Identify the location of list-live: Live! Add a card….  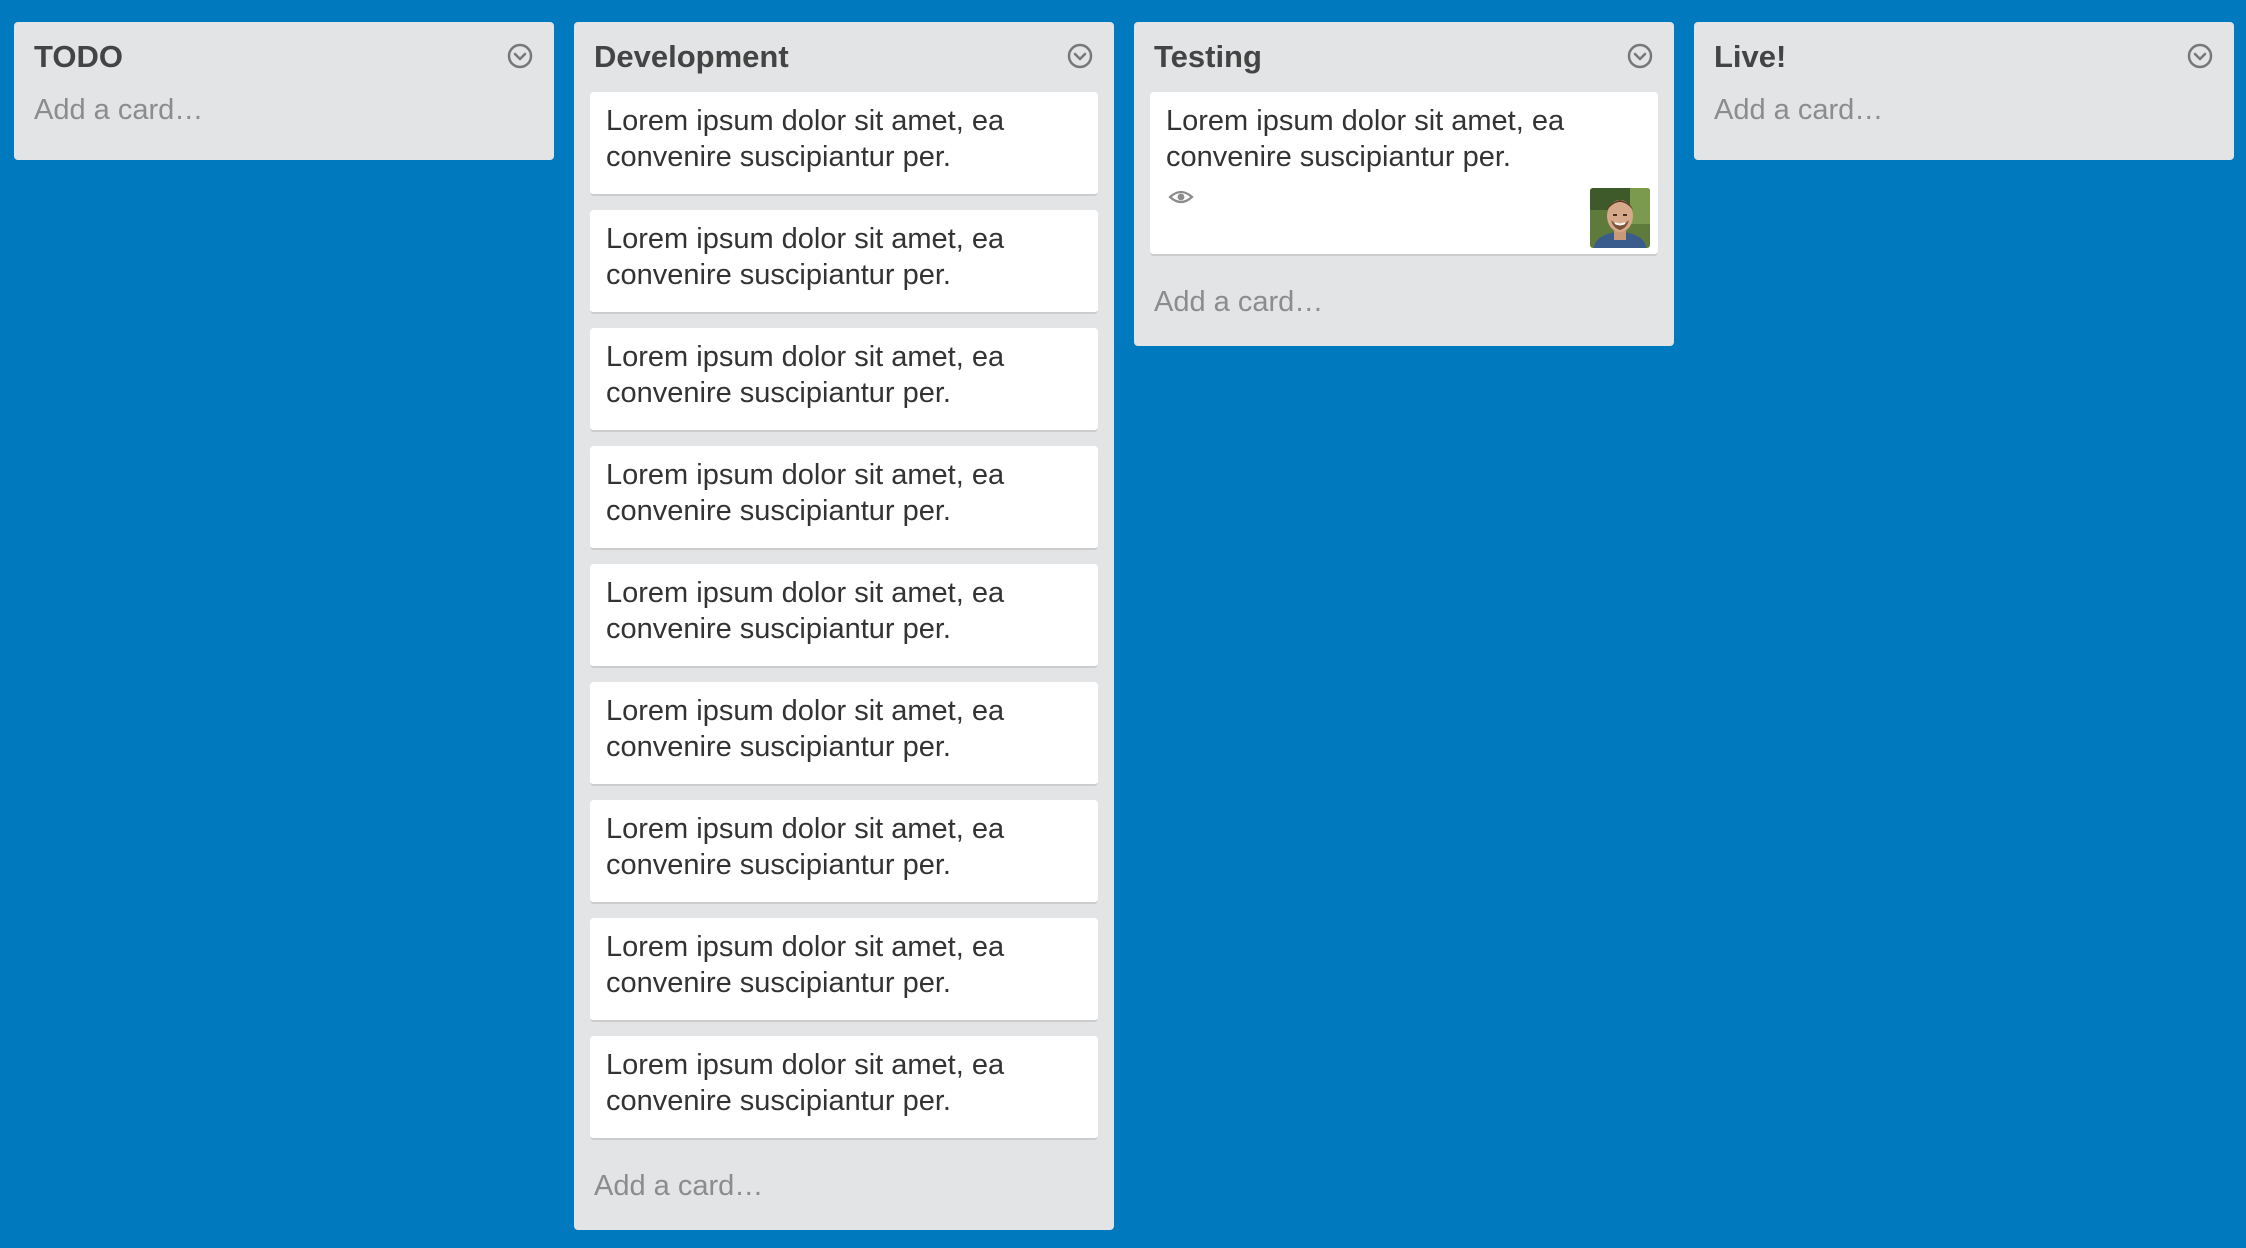
(1964, 91).